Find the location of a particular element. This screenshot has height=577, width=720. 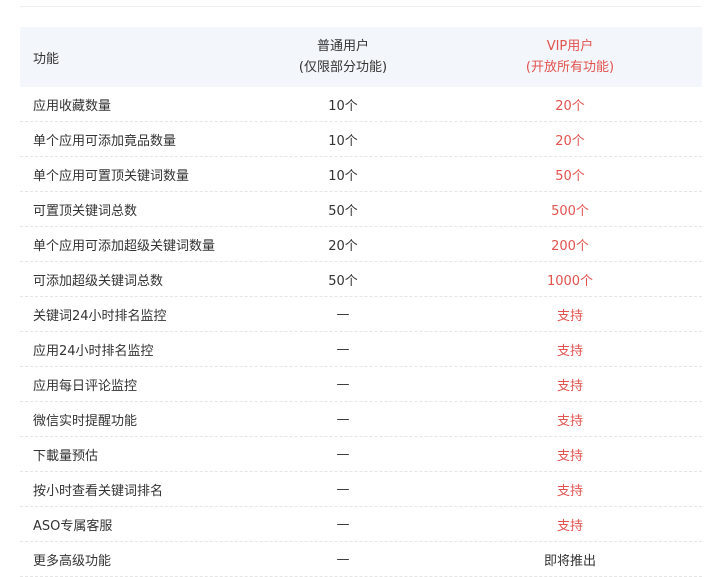

table-row: 下載量预估 — 支持 is located at coordinates (361, 454).